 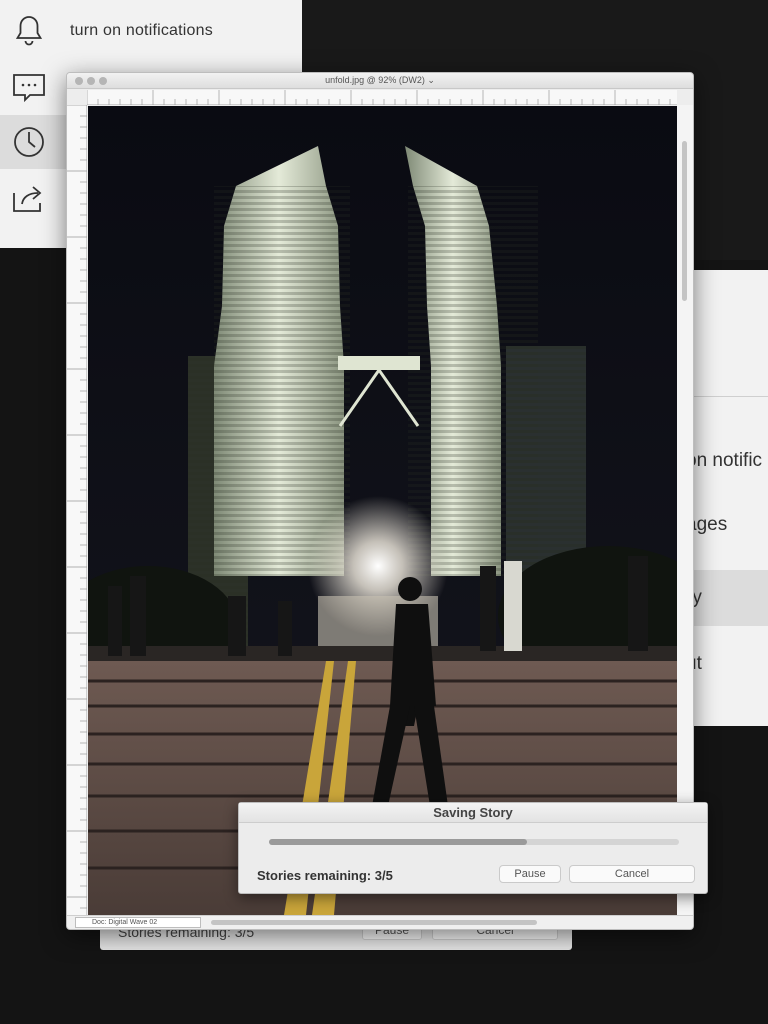 I want to click on window-titlebar: unfold.jpg @ 92% (DW2) ⌄, so click(x=380, y=81).